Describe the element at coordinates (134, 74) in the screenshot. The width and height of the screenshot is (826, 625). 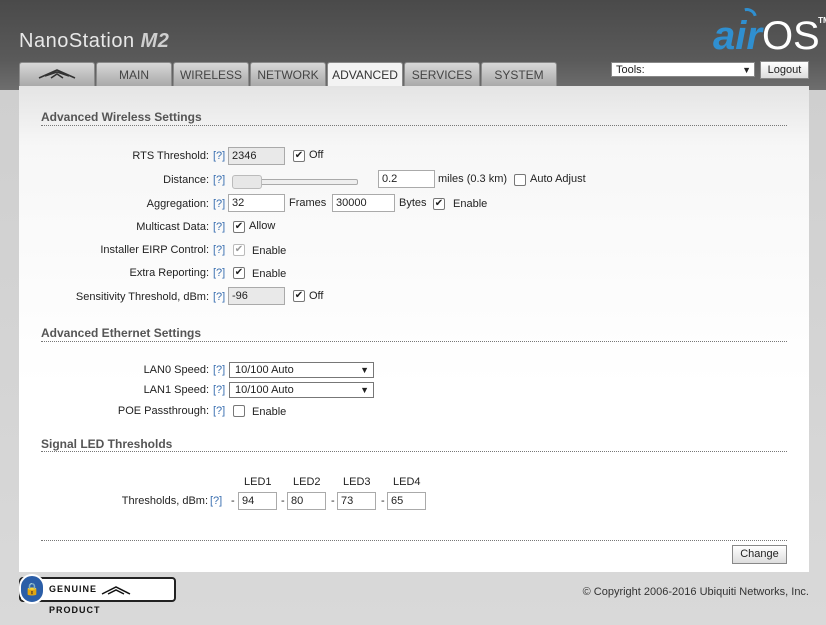
I see `tab-main: MAIN` at that location.